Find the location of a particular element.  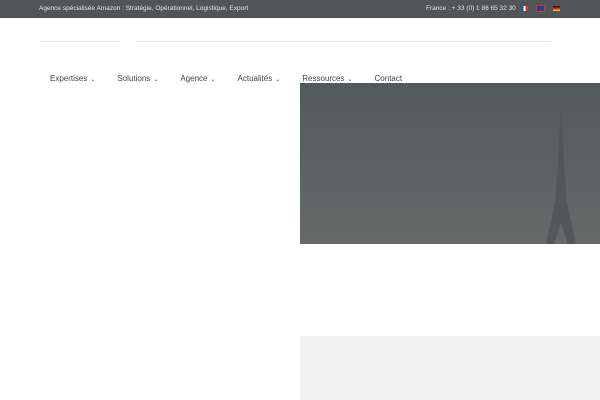

nav-solutions: Solutions ⌄ is located at coordinates (137, 78).